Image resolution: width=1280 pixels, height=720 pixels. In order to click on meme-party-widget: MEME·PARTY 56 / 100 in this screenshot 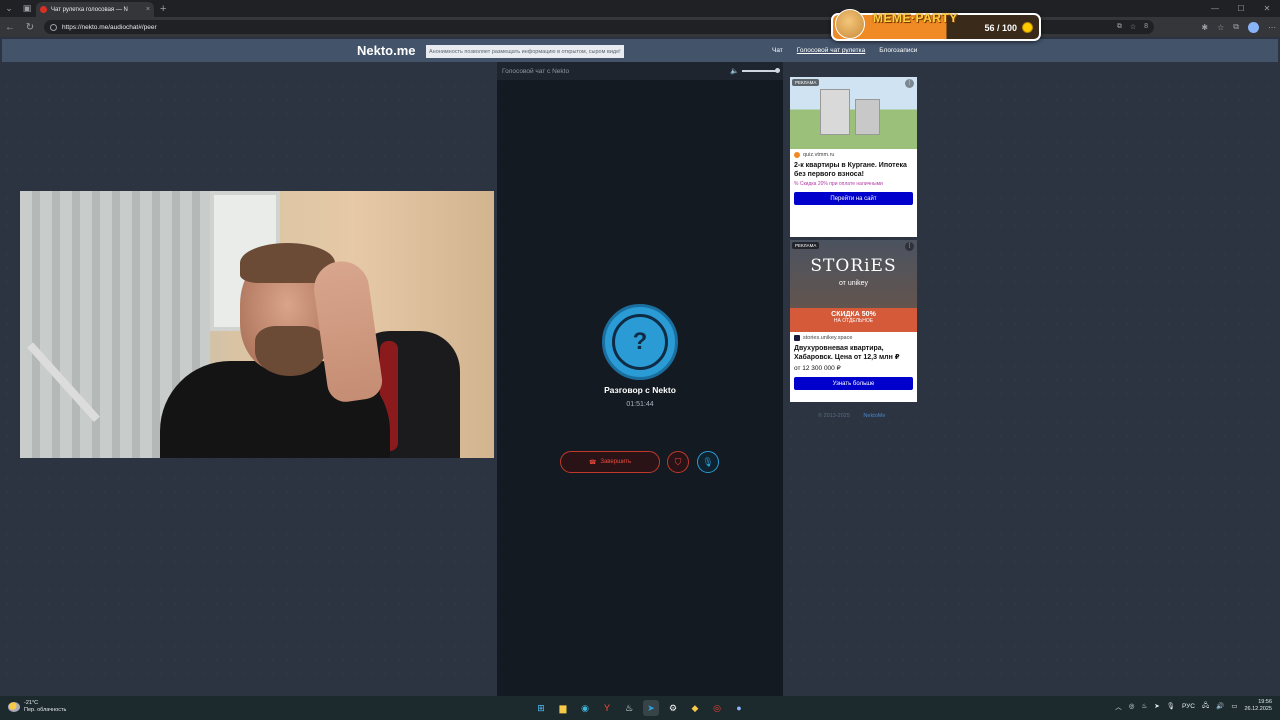, I will do `click(936, 25)`.